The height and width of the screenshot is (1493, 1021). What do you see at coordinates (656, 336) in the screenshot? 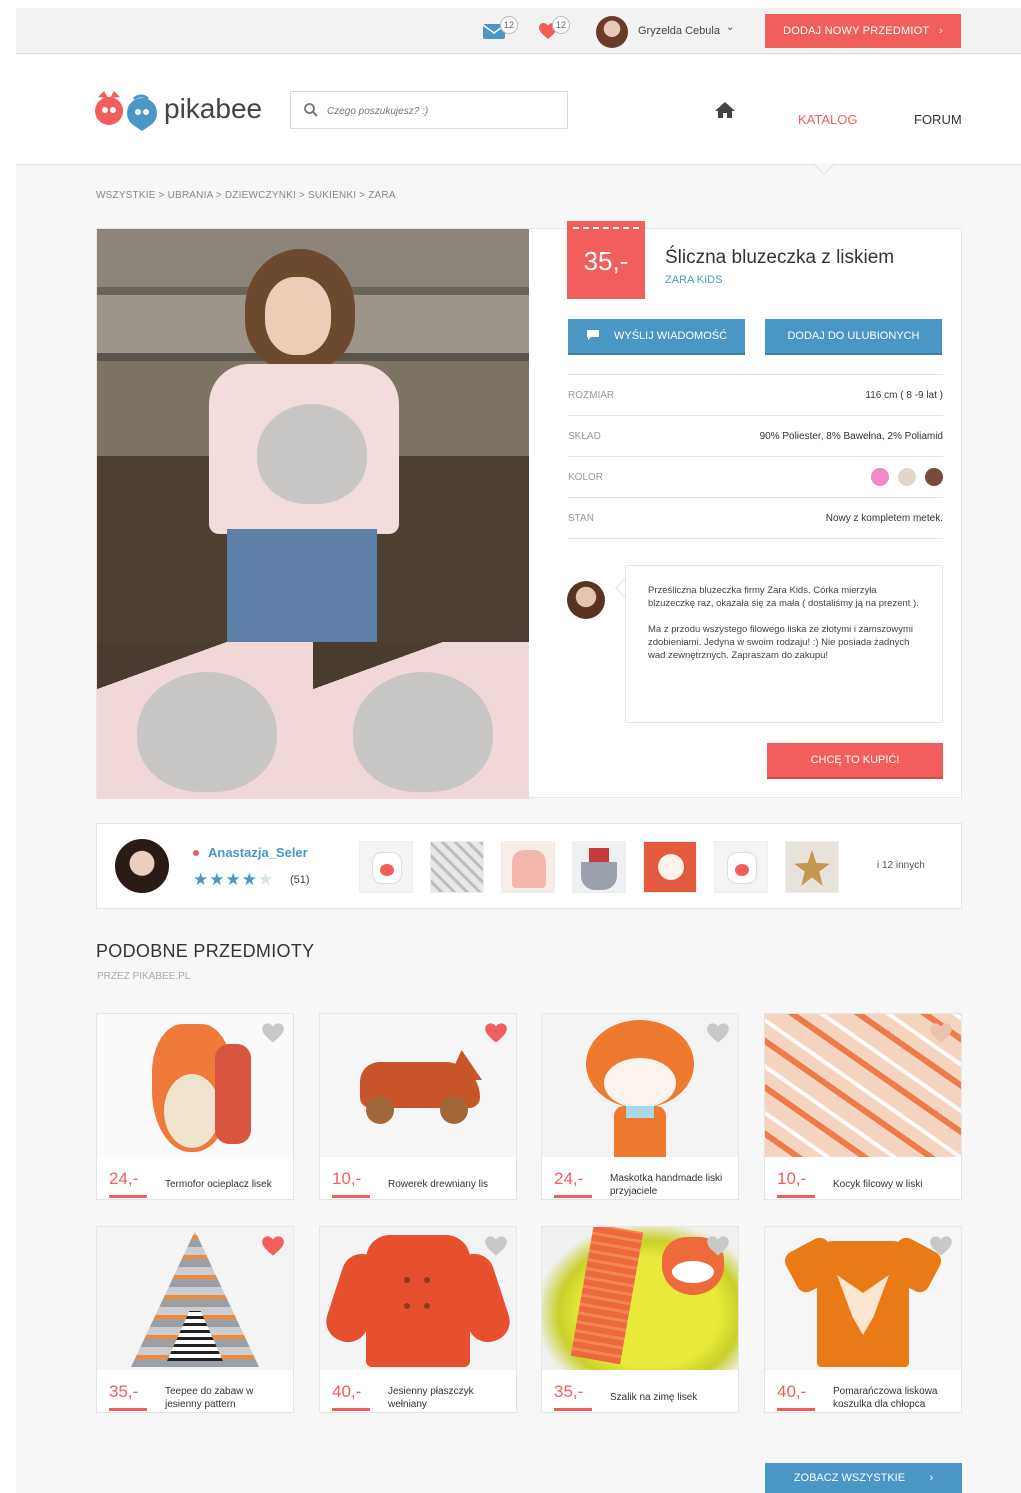
I see `send-message-button: WYŚLIJ WIADOMOŚĆ` at bounding box center [656, 336].